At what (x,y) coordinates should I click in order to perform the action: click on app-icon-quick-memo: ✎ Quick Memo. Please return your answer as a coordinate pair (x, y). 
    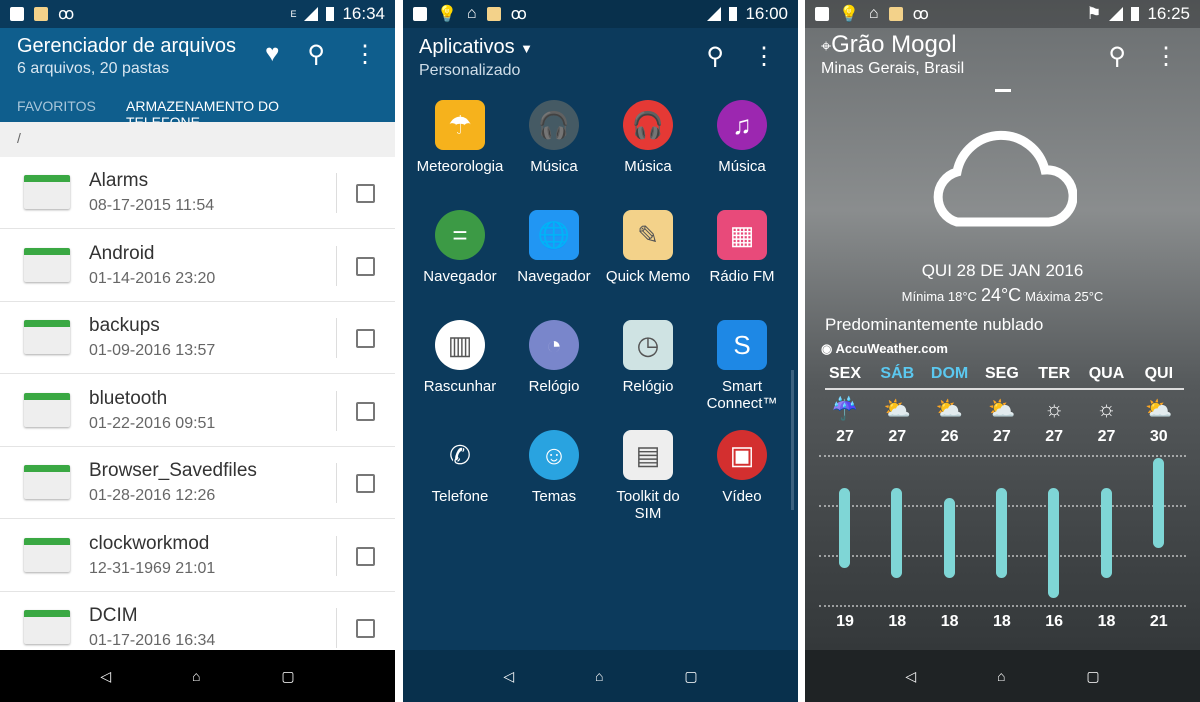
    Looking at the image, I should click on (648, 247).